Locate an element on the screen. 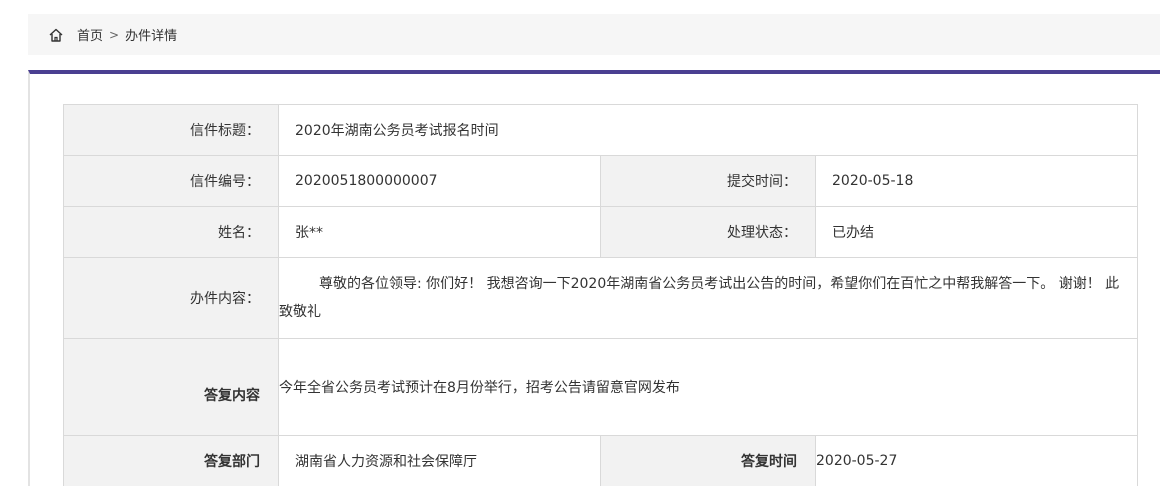  name-label: 姓名： is located at coordinates (171, 232).